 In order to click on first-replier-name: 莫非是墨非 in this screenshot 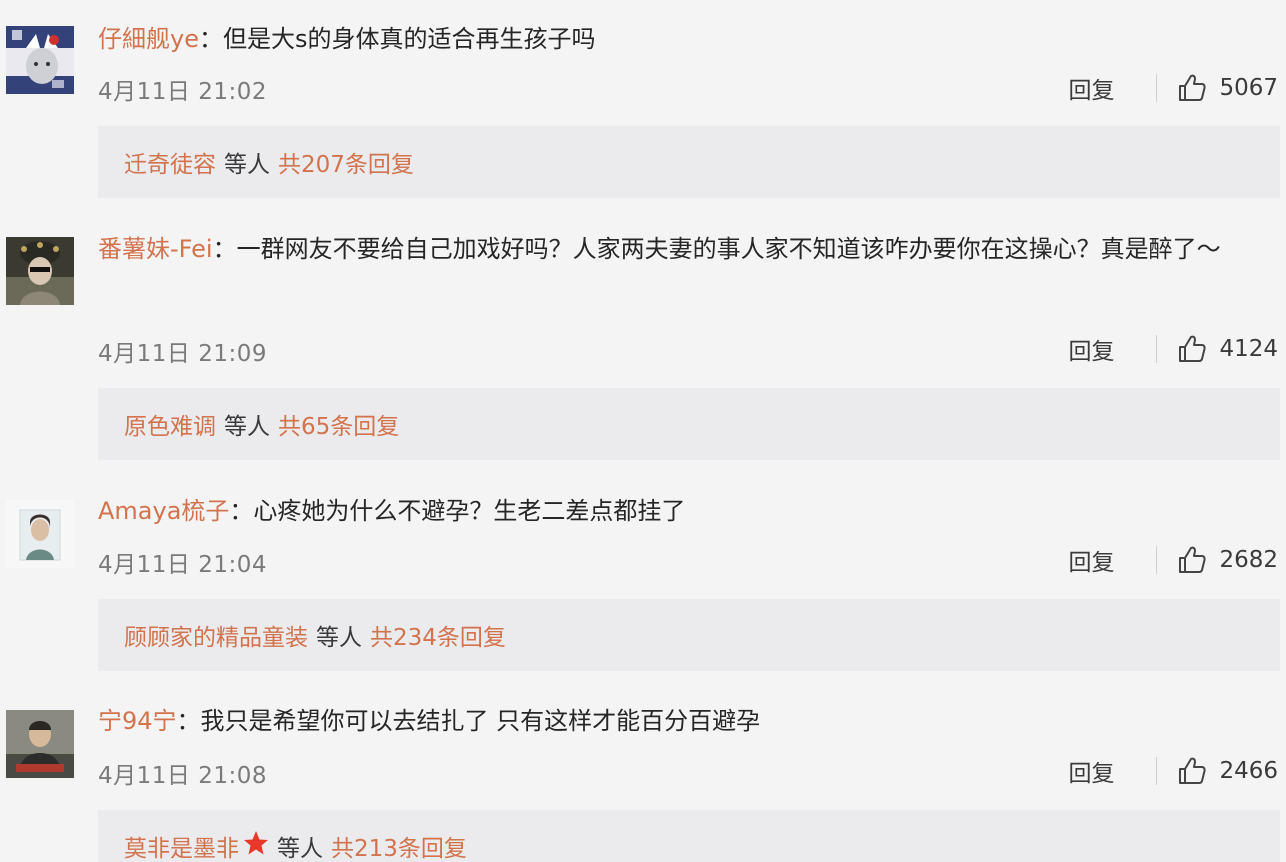, I will do `click(181, 845)`.